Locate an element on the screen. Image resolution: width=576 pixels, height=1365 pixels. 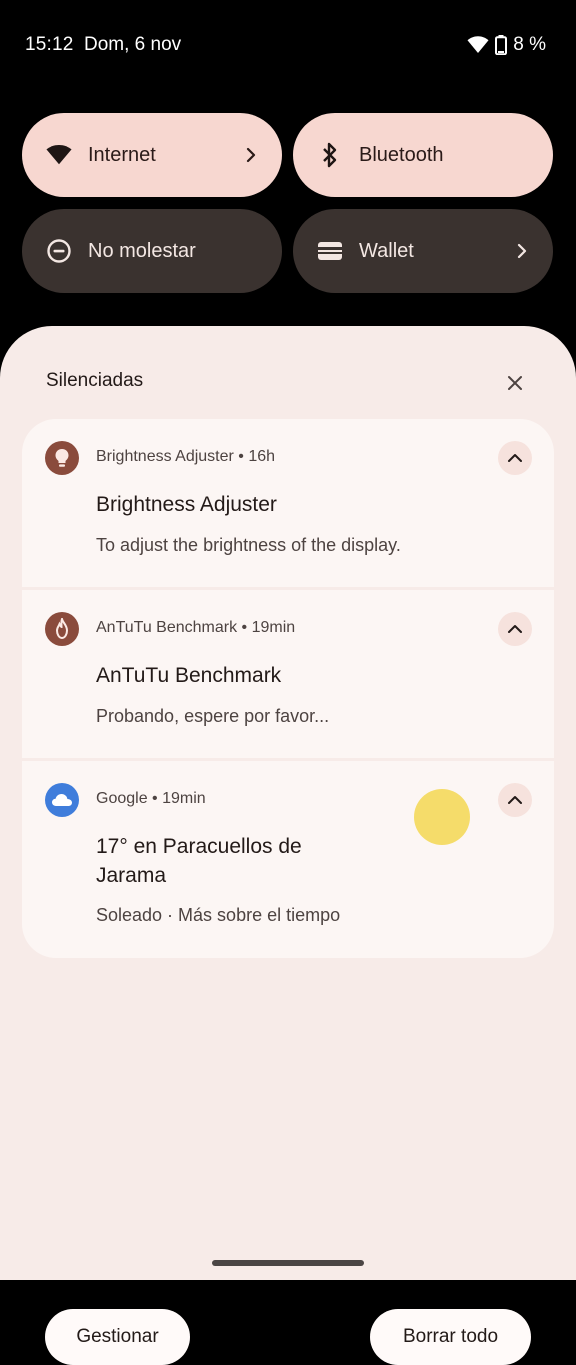
do-not-disturb-icon is located at coordinates (59, 251).